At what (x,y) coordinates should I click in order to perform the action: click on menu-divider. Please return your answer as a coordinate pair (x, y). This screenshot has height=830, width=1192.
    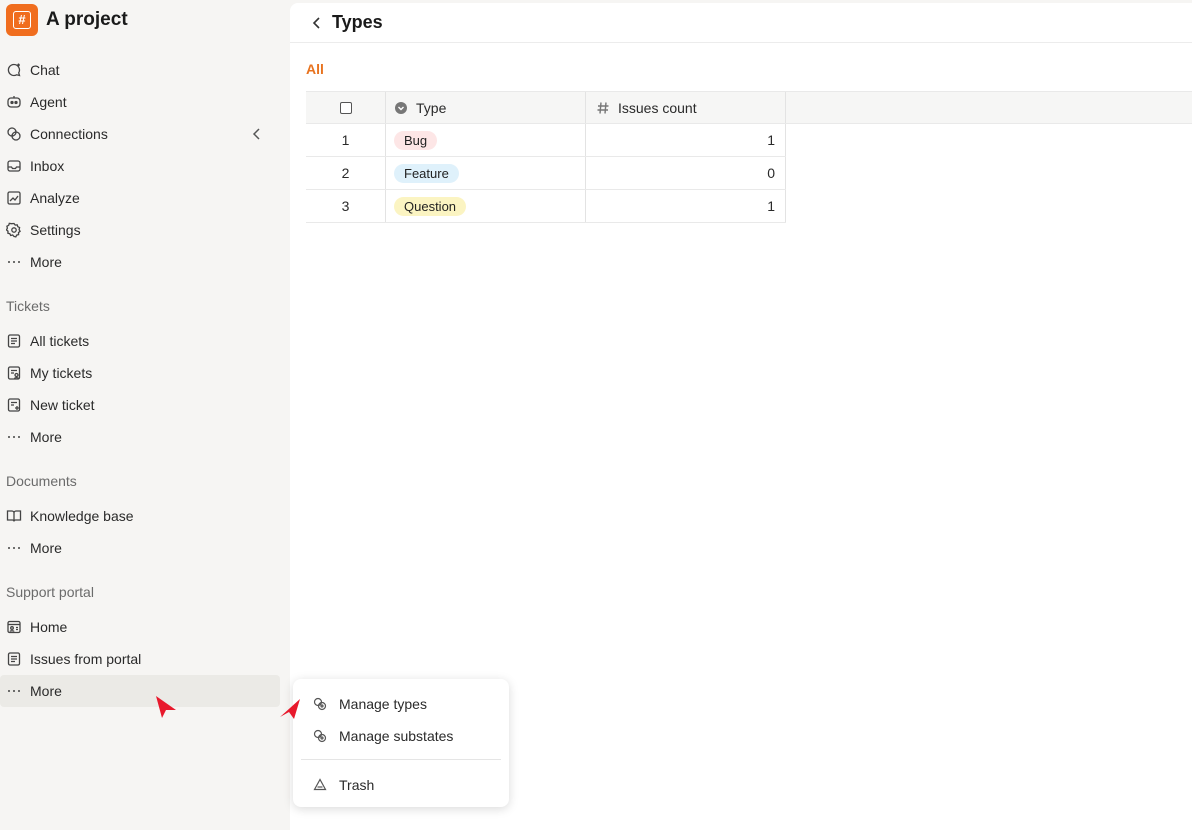
    Looking at the image, I should click on (401, 759).